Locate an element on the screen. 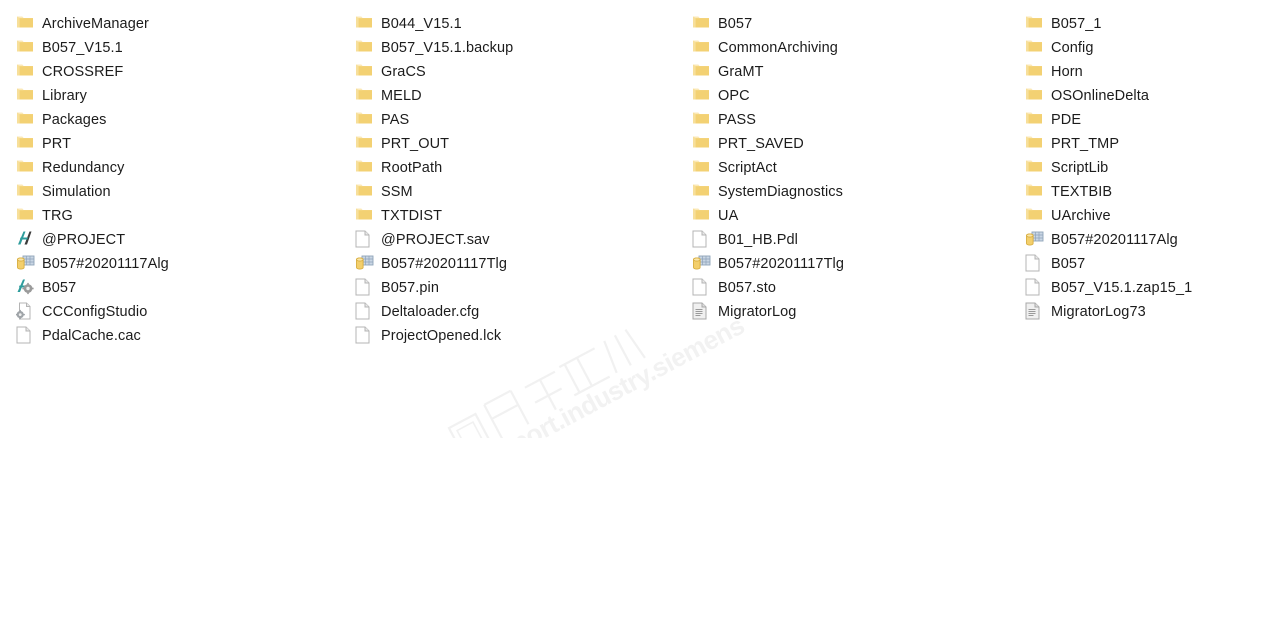  folder-list-item: OSOnlineDelta is located at coordinates (1150, 96).